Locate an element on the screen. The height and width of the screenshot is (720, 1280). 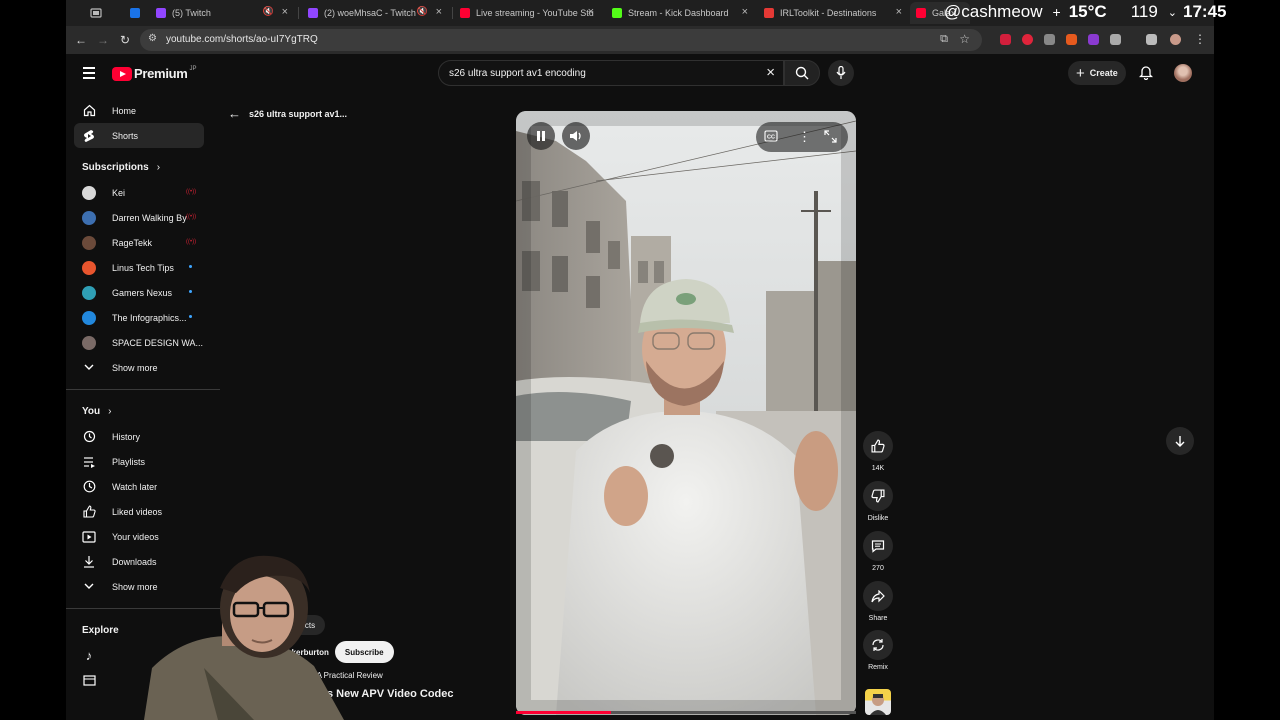
search-button is located at coordinates (802, 73).